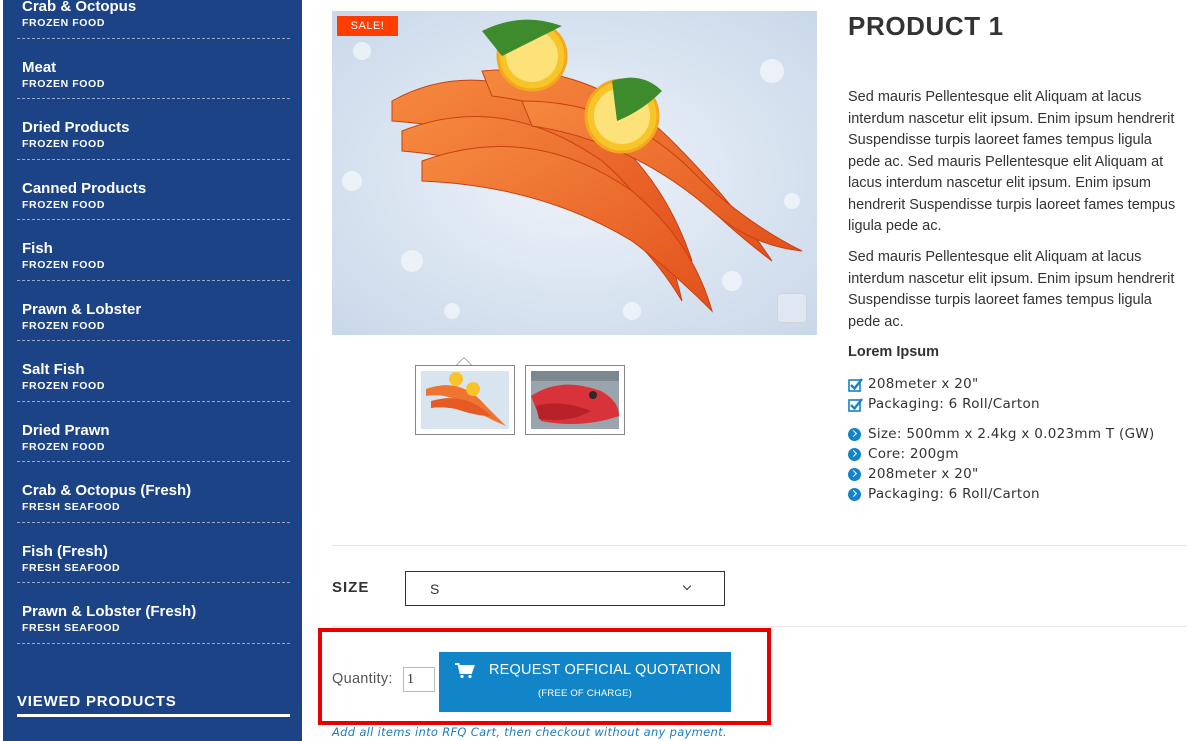 This screenshot has height=741, width=1202. Describe the element at coordinates (464, 361) in the screenshot. I see `thumbnail-caret` at that location.